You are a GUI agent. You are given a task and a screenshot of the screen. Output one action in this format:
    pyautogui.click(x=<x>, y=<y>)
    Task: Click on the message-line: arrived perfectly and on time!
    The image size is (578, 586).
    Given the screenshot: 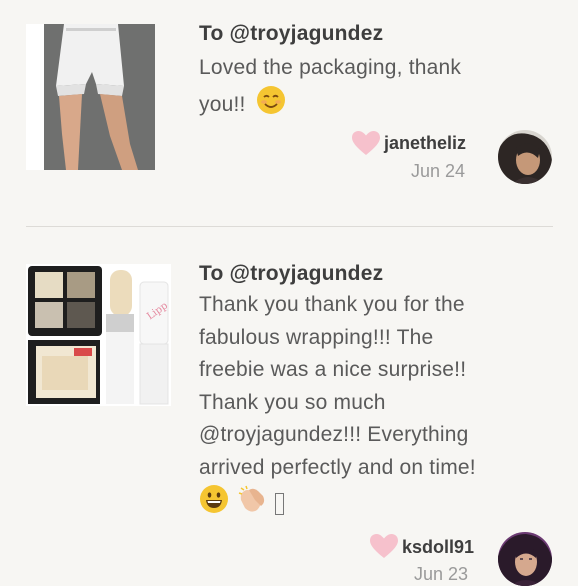 What is the action you would take?
    pyautogui.click(x=337, y=467)
    